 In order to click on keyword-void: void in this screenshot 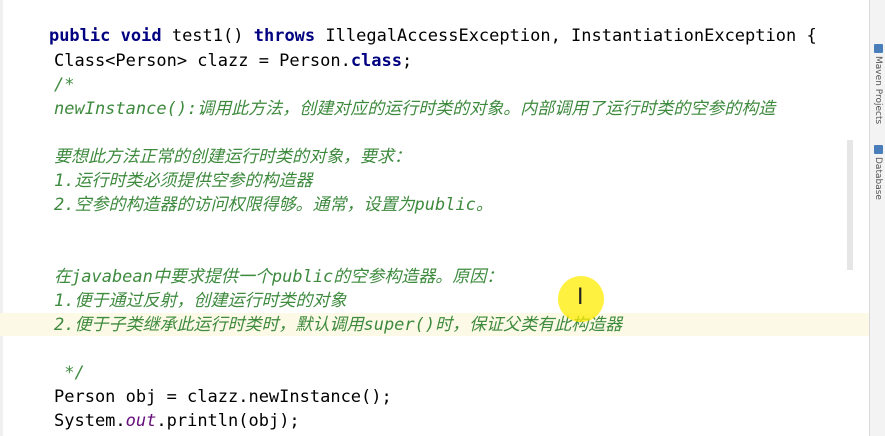, I will do `click(141, 36)`.